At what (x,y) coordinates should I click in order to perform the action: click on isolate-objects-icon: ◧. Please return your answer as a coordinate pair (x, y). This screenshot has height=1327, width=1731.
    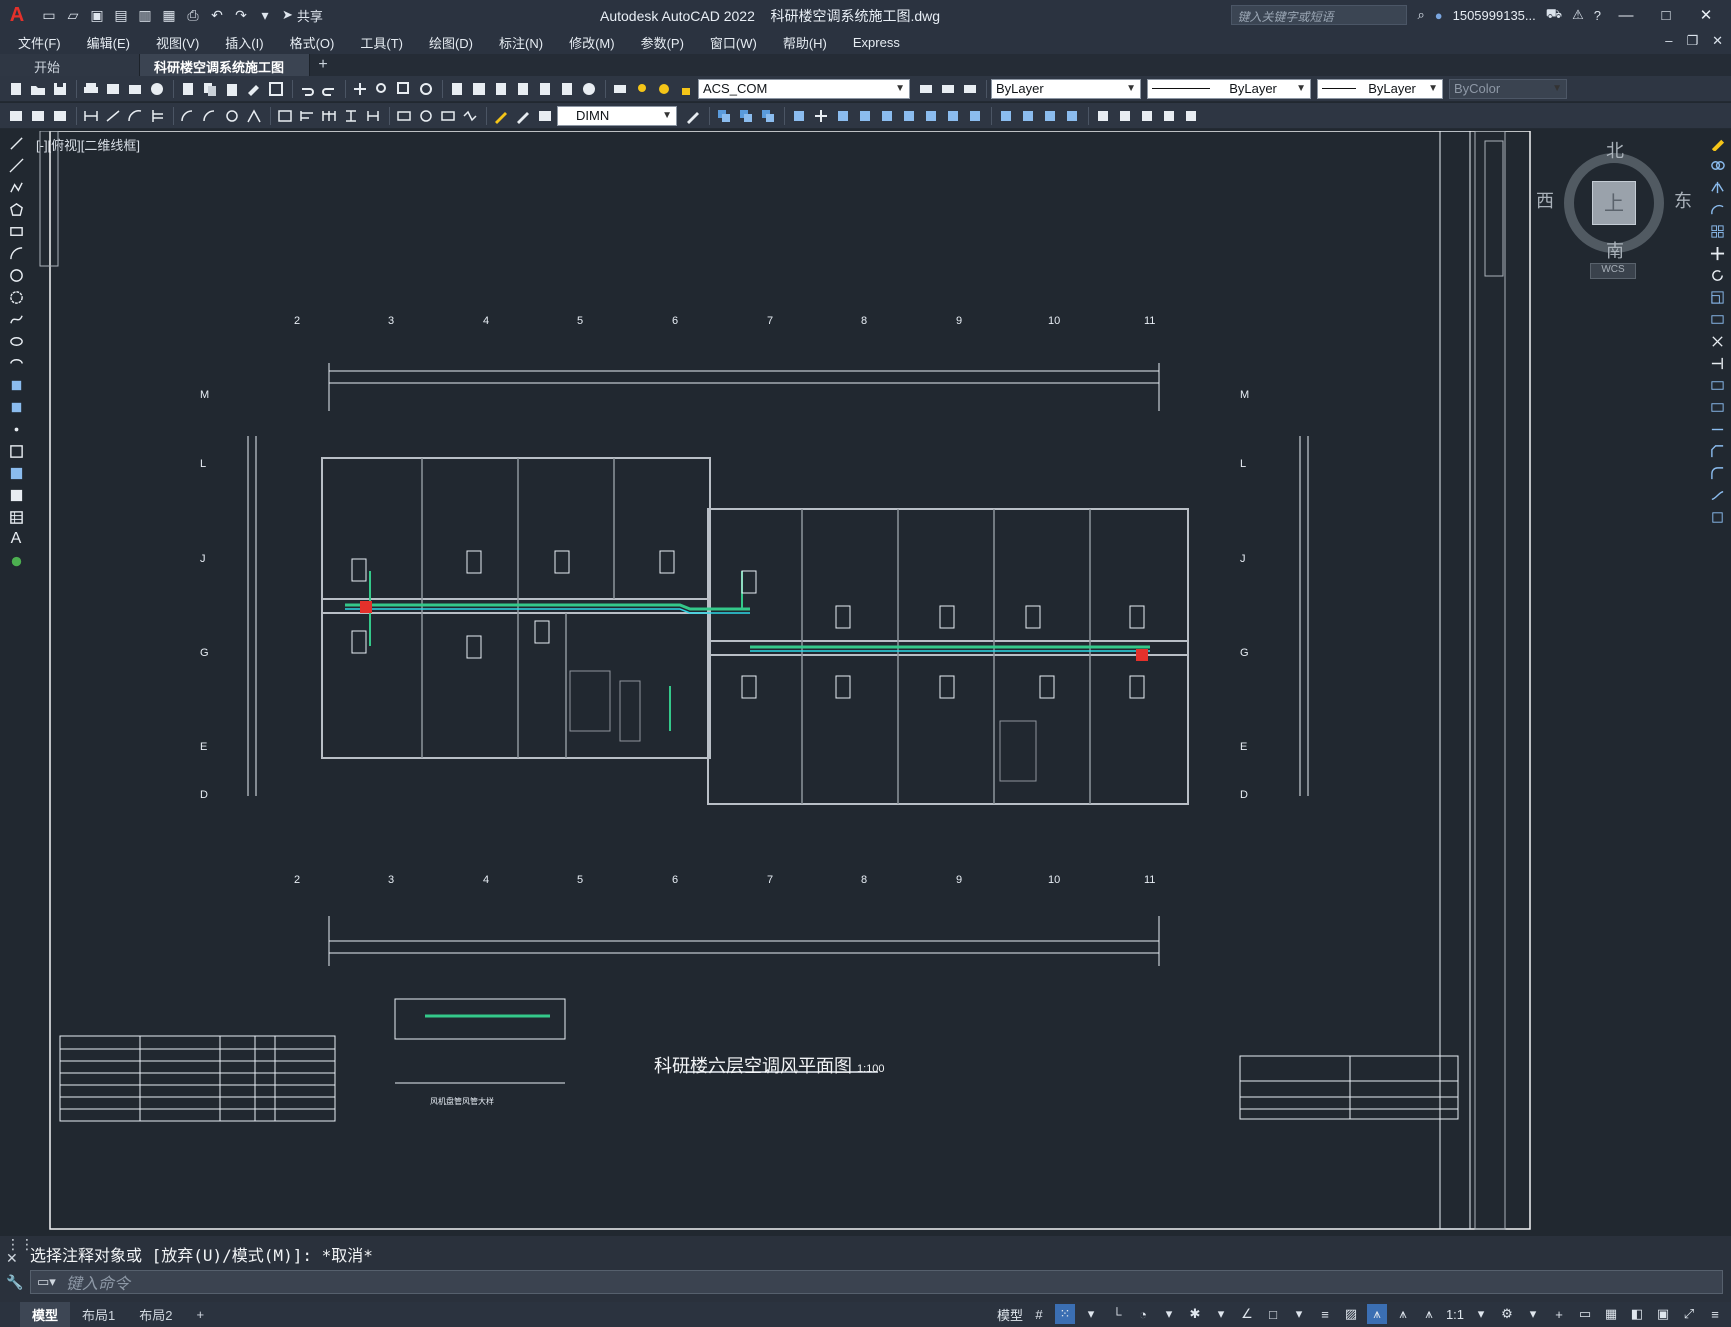
    Looking at the image, I should click on (1637, 1314).